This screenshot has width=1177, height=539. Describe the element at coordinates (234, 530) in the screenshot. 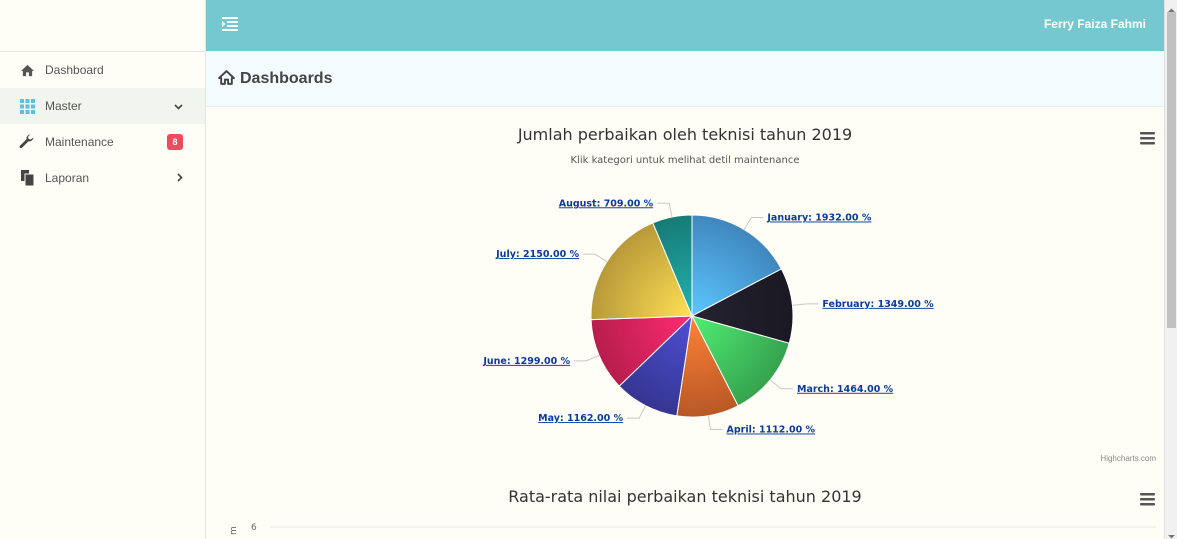

I see `y-axis-label: m` at that location.